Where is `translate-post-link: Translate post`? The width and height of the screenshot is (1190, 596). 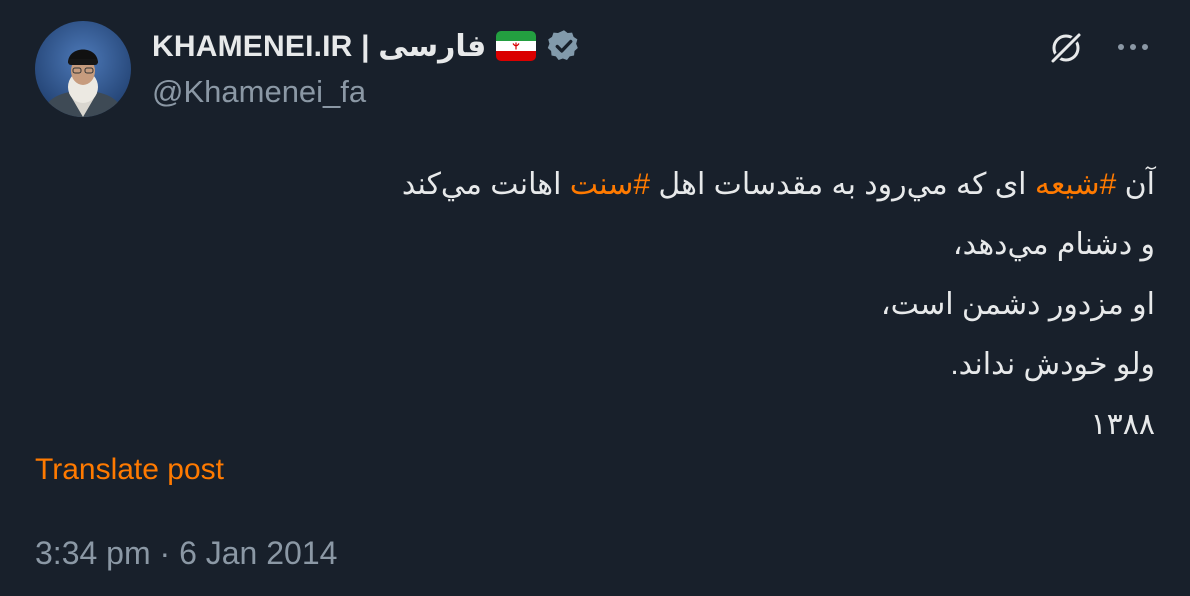
translate-post-link: Translate post is located at coordinates (129, 470).